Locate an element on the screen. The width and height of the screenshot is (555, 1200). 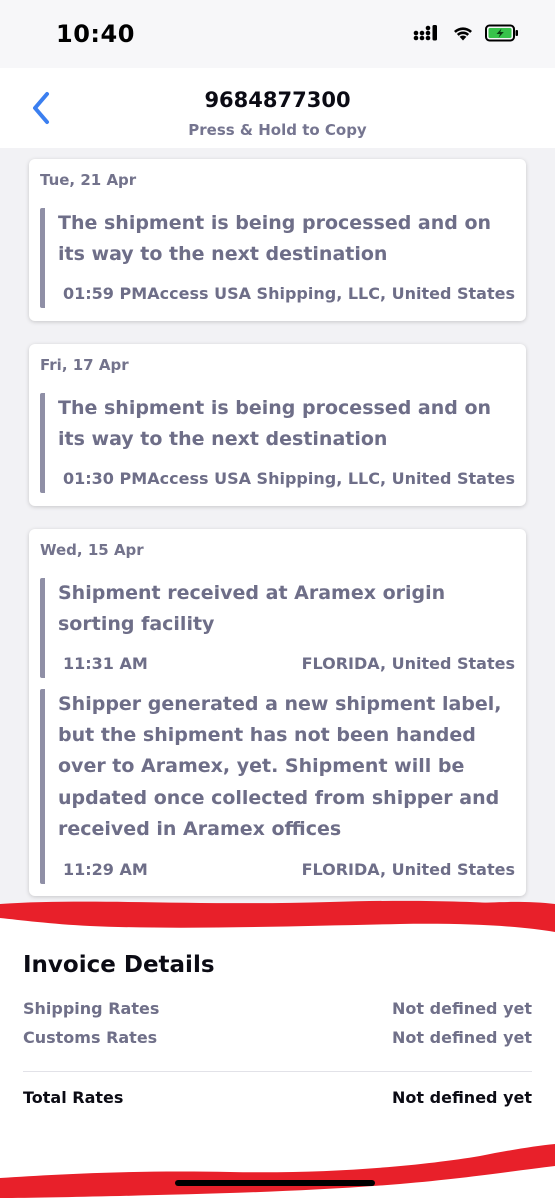
shipping-rates-value: Not defined yet is located at coordinates (462, 1008).